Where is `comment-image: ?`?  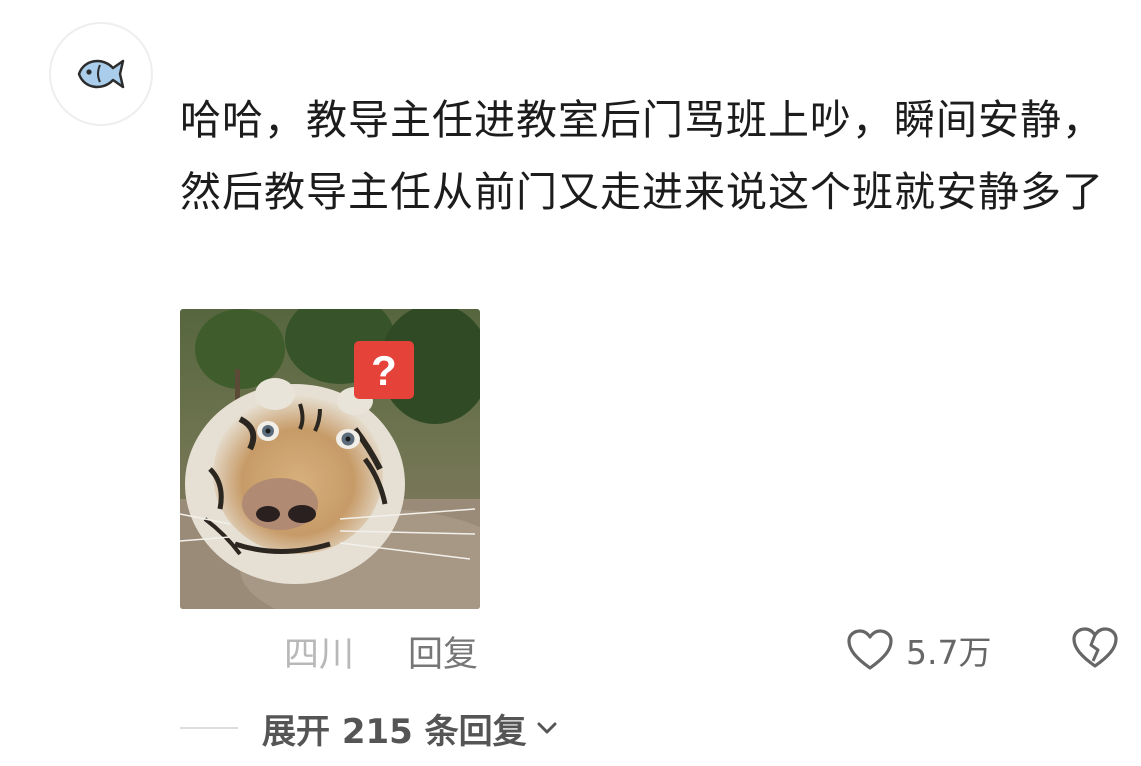
comment-image: ? is located at coordinates (330, 459).